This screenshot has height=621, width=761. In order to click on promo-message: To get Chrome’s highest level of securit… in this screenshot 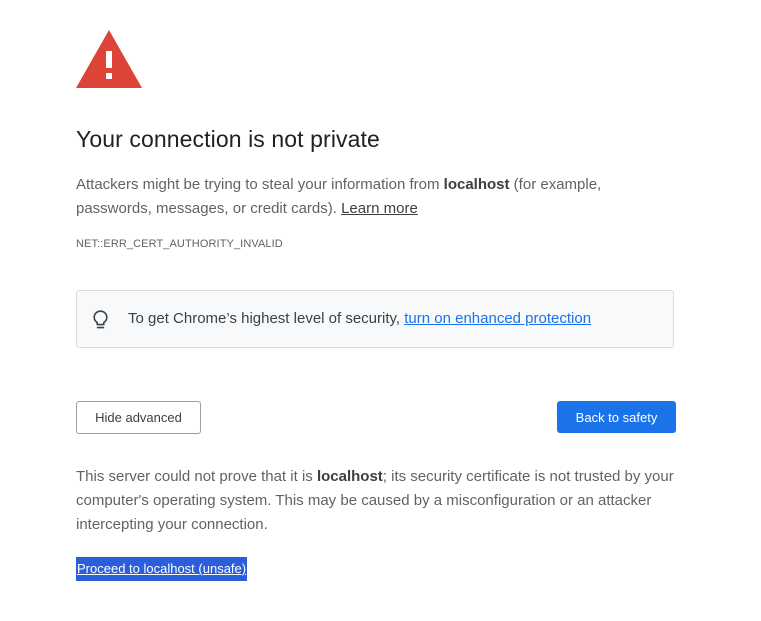, I will do `click(266, 318)`.